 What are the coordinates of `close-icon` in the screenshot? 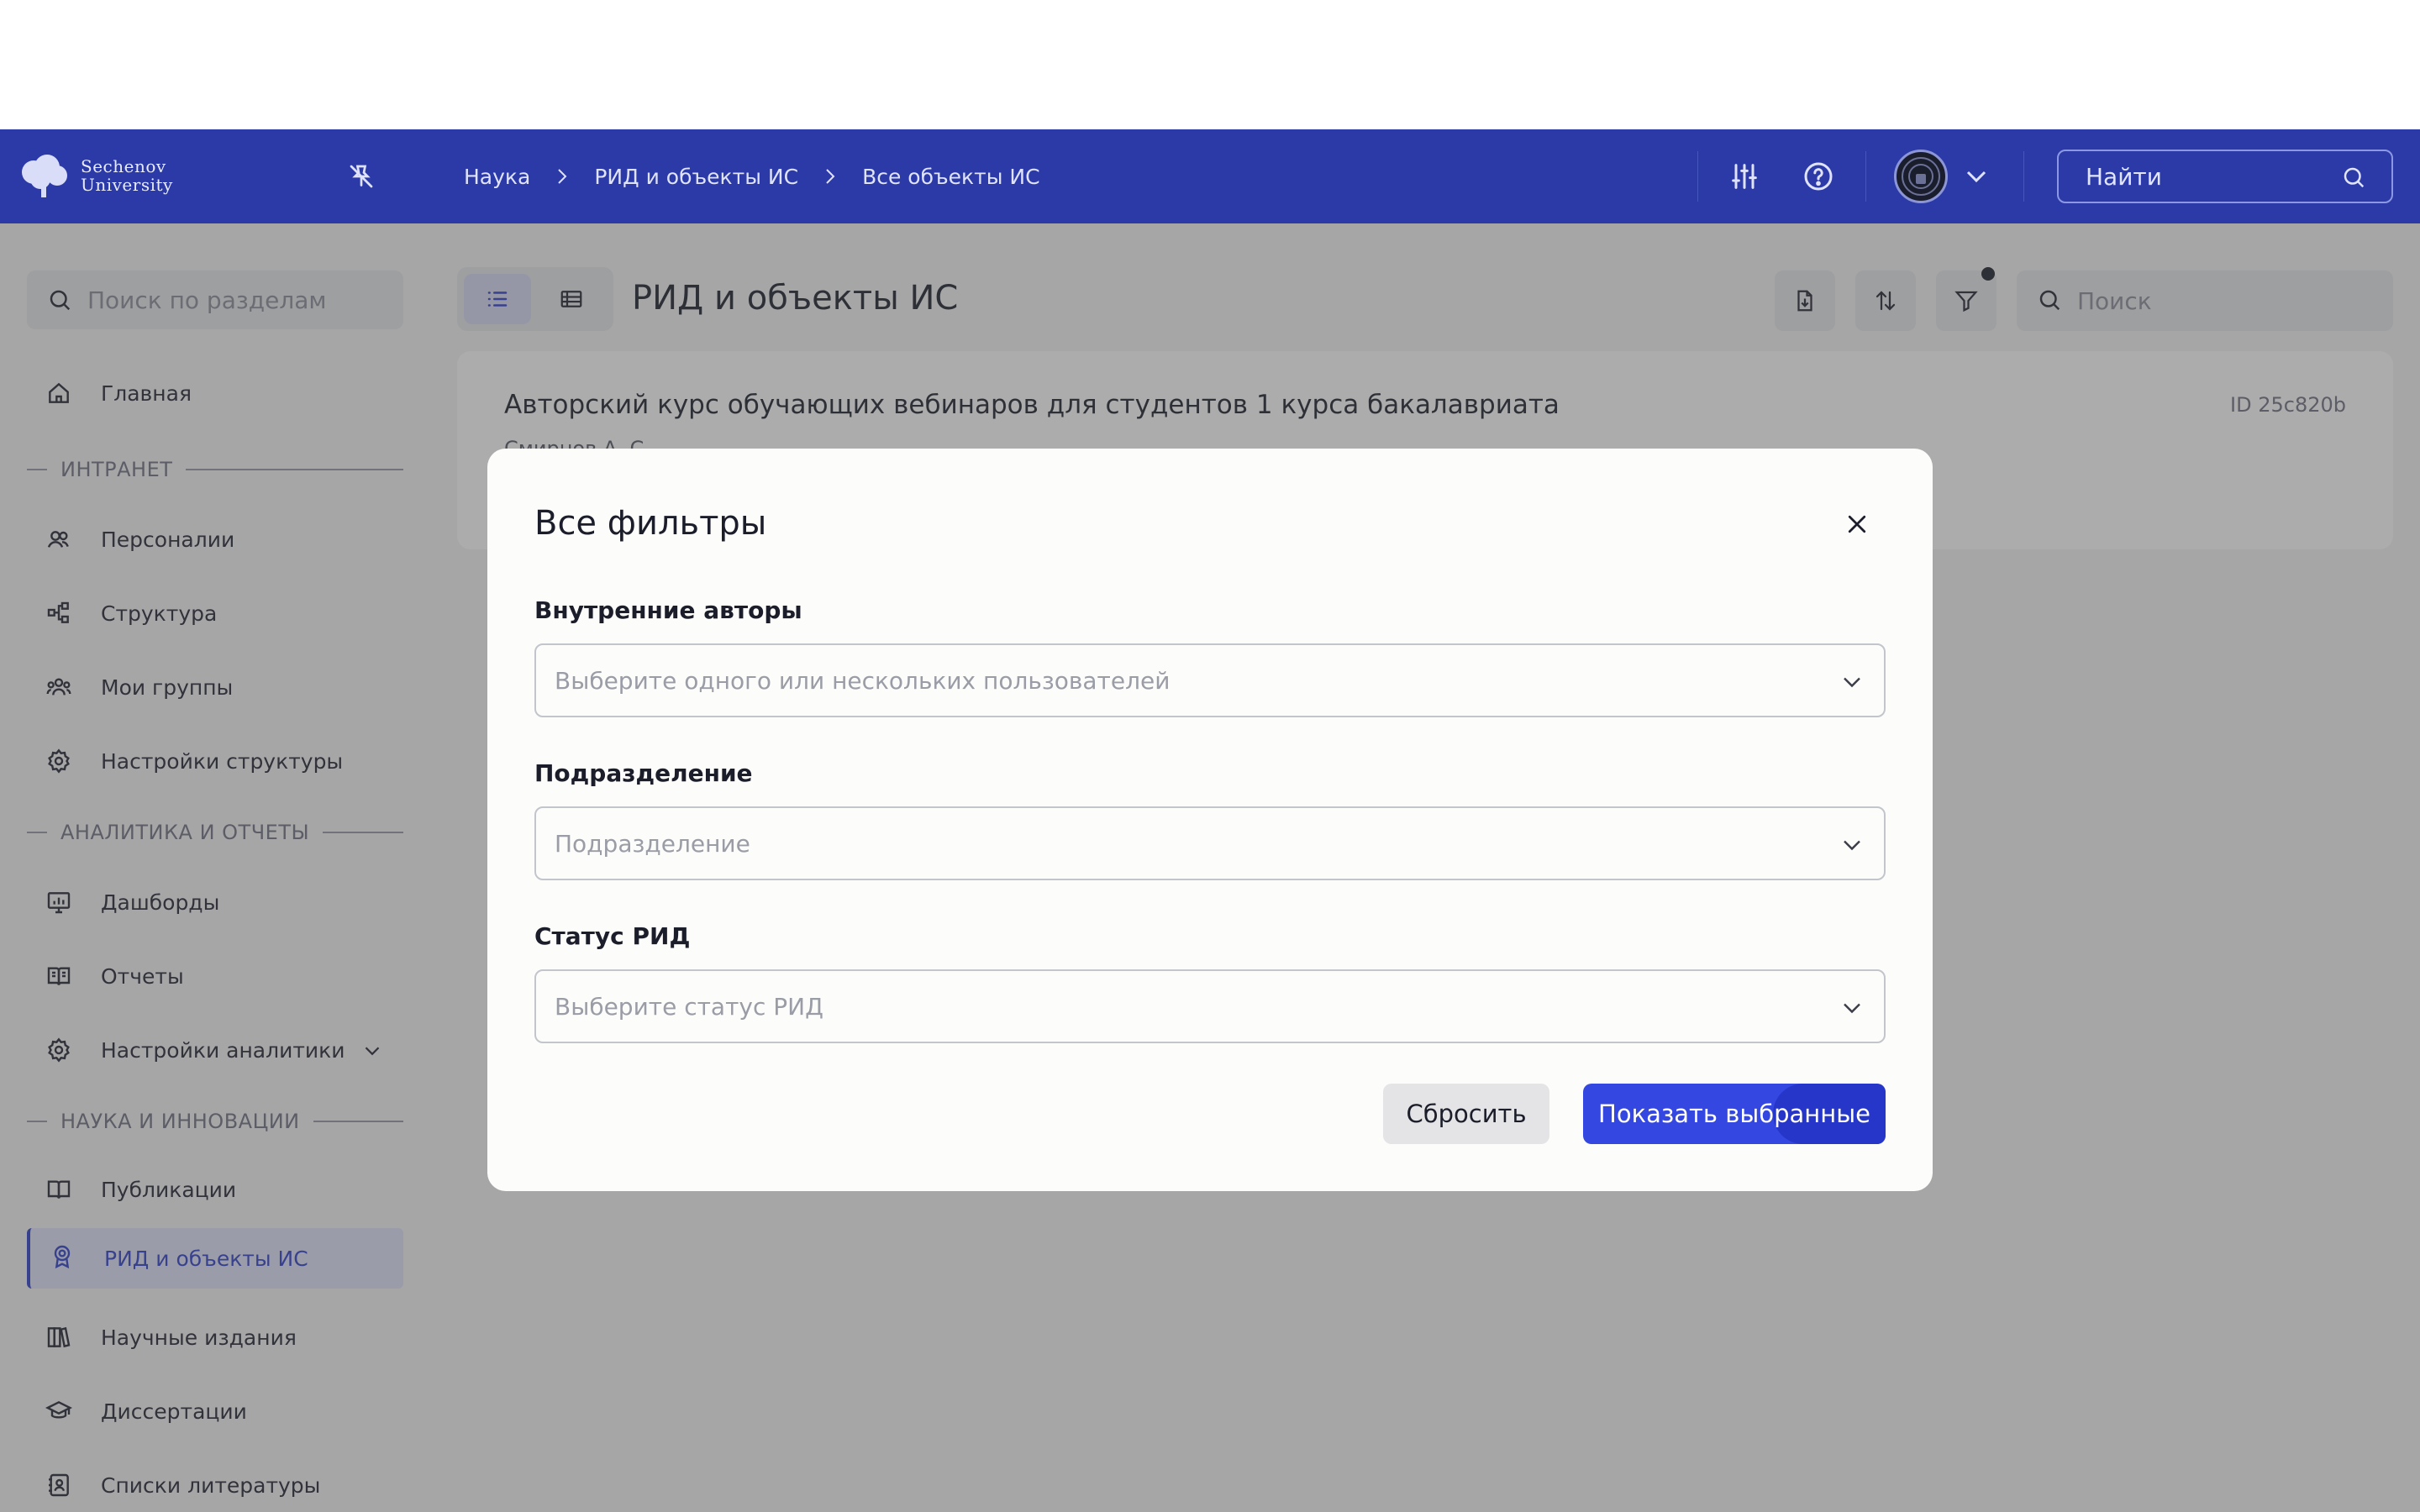 It's located at (1857, 524).